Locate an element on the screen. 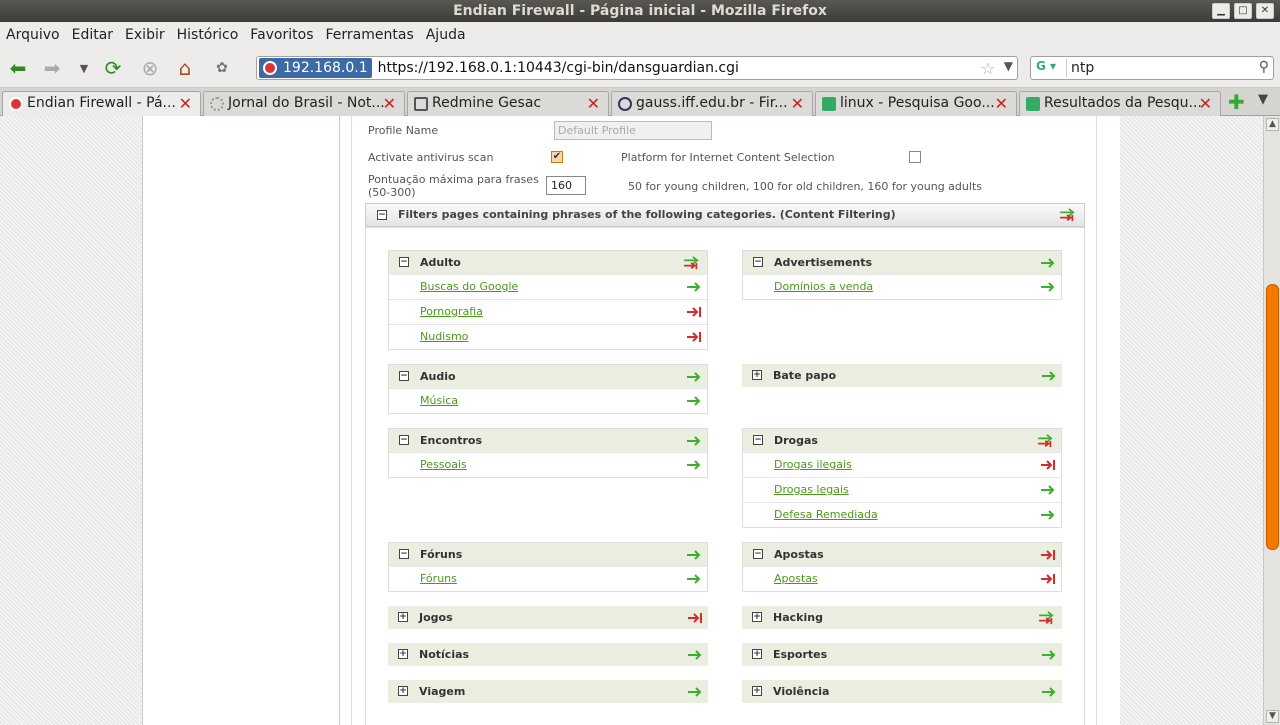  category-header: − Audio is located at coordinates (548, 376).